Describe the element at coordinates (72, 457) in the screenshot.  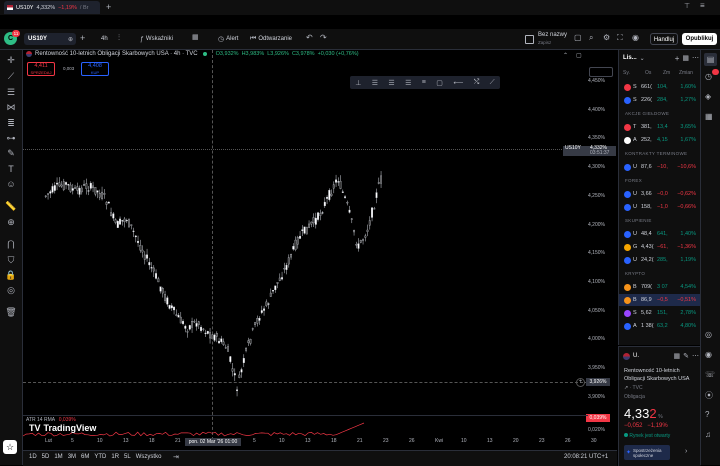
I see `range-button: 3M` at that location.